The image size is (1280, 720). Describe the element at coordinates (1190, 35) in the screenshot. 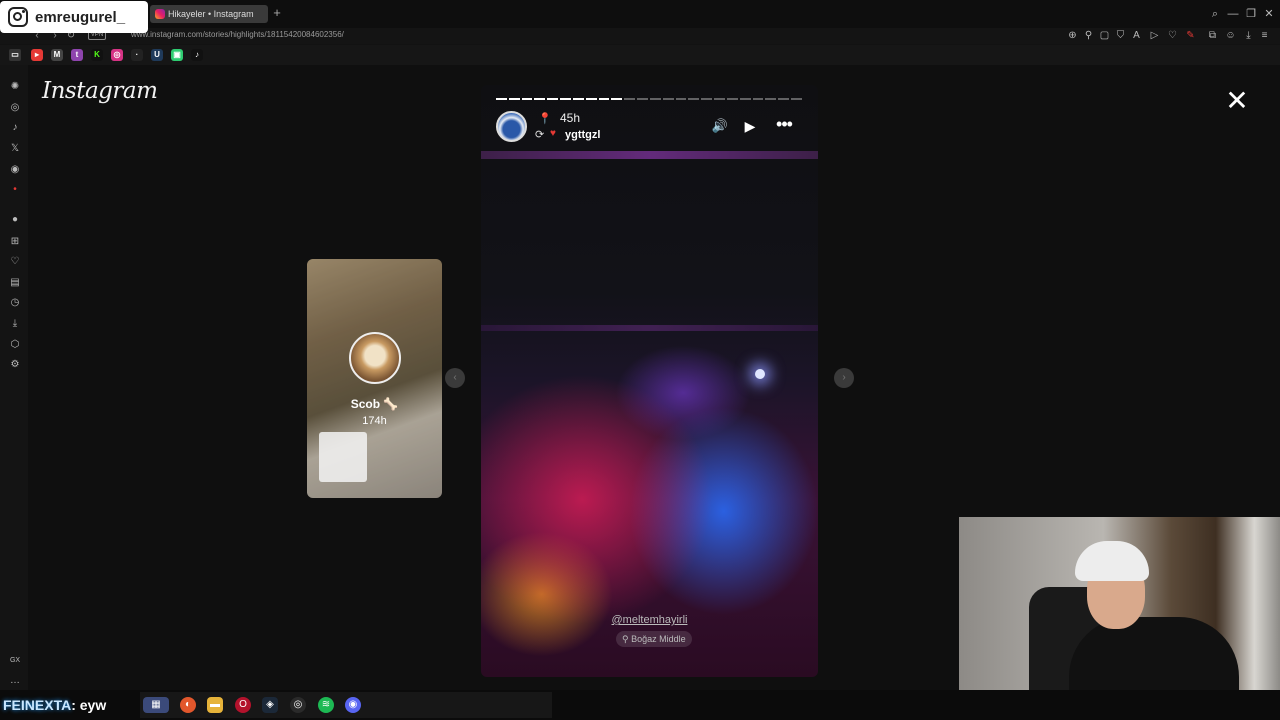

I see `pen-icon: ✎` at that location.